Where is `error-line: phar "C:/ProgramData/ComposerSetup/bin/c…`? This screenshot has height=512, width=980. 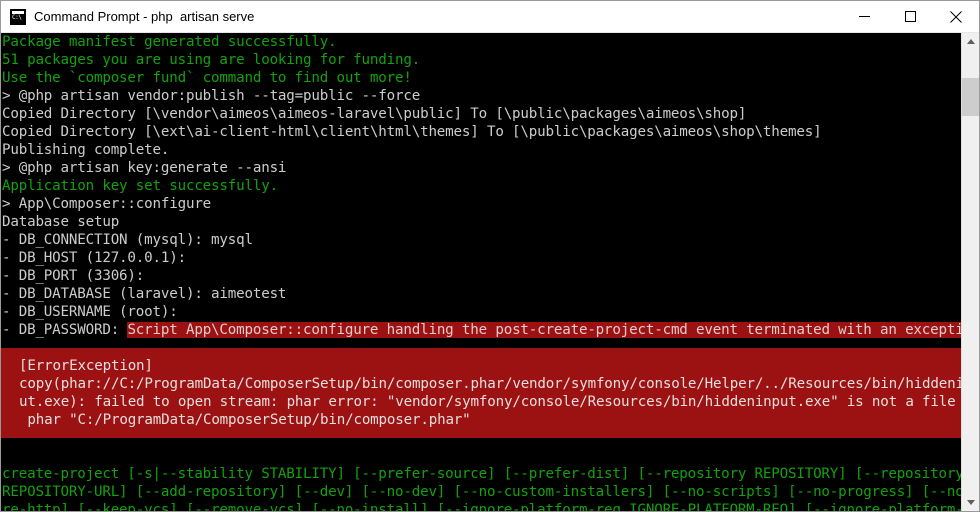 error-line: phar "C:/ProgramData/ComposerSetup/bin/c… is located at coordinates (245, 420).